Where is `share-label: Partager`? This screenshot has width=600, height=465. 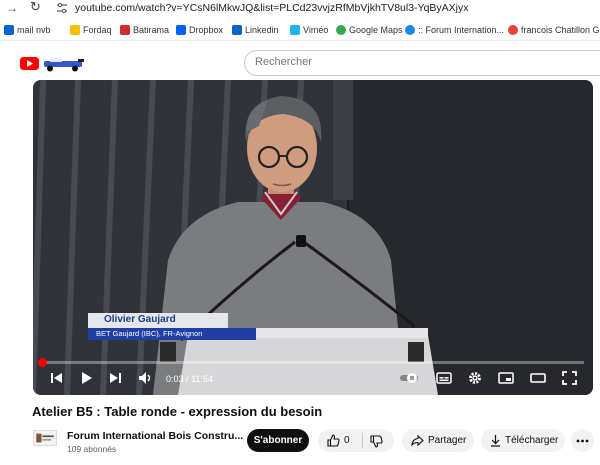 share-label: Partager is located at coordinates (447, 440).